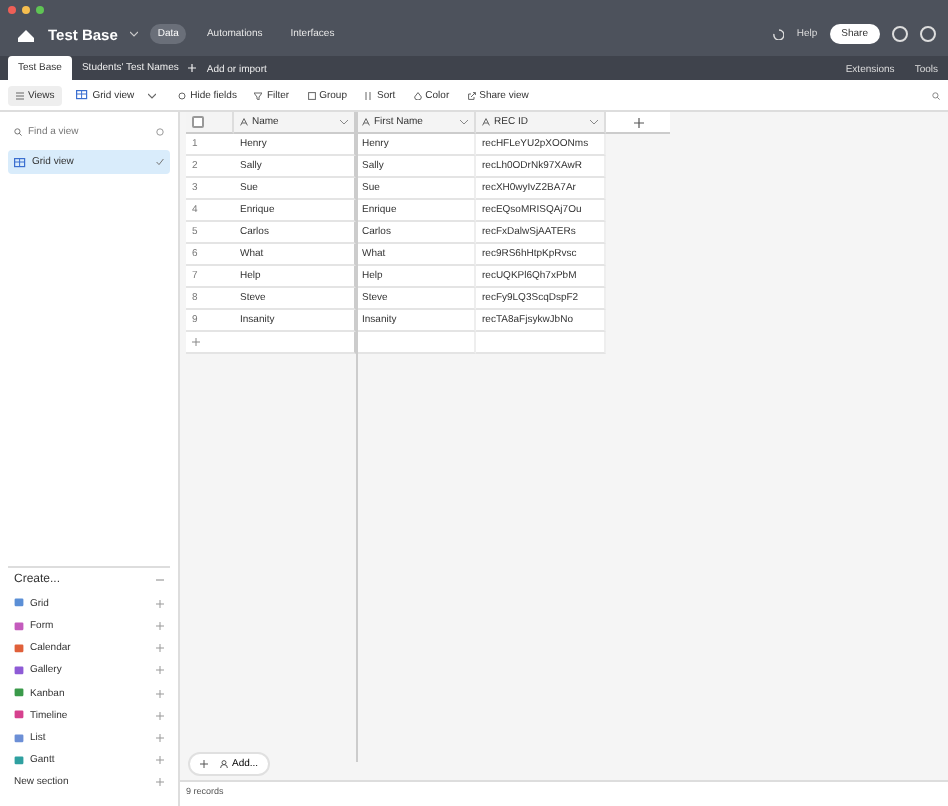  What do you see at coordinates (40, 10) in the screenshot?
I see `maximize-button` at bounding box center [40, 10].